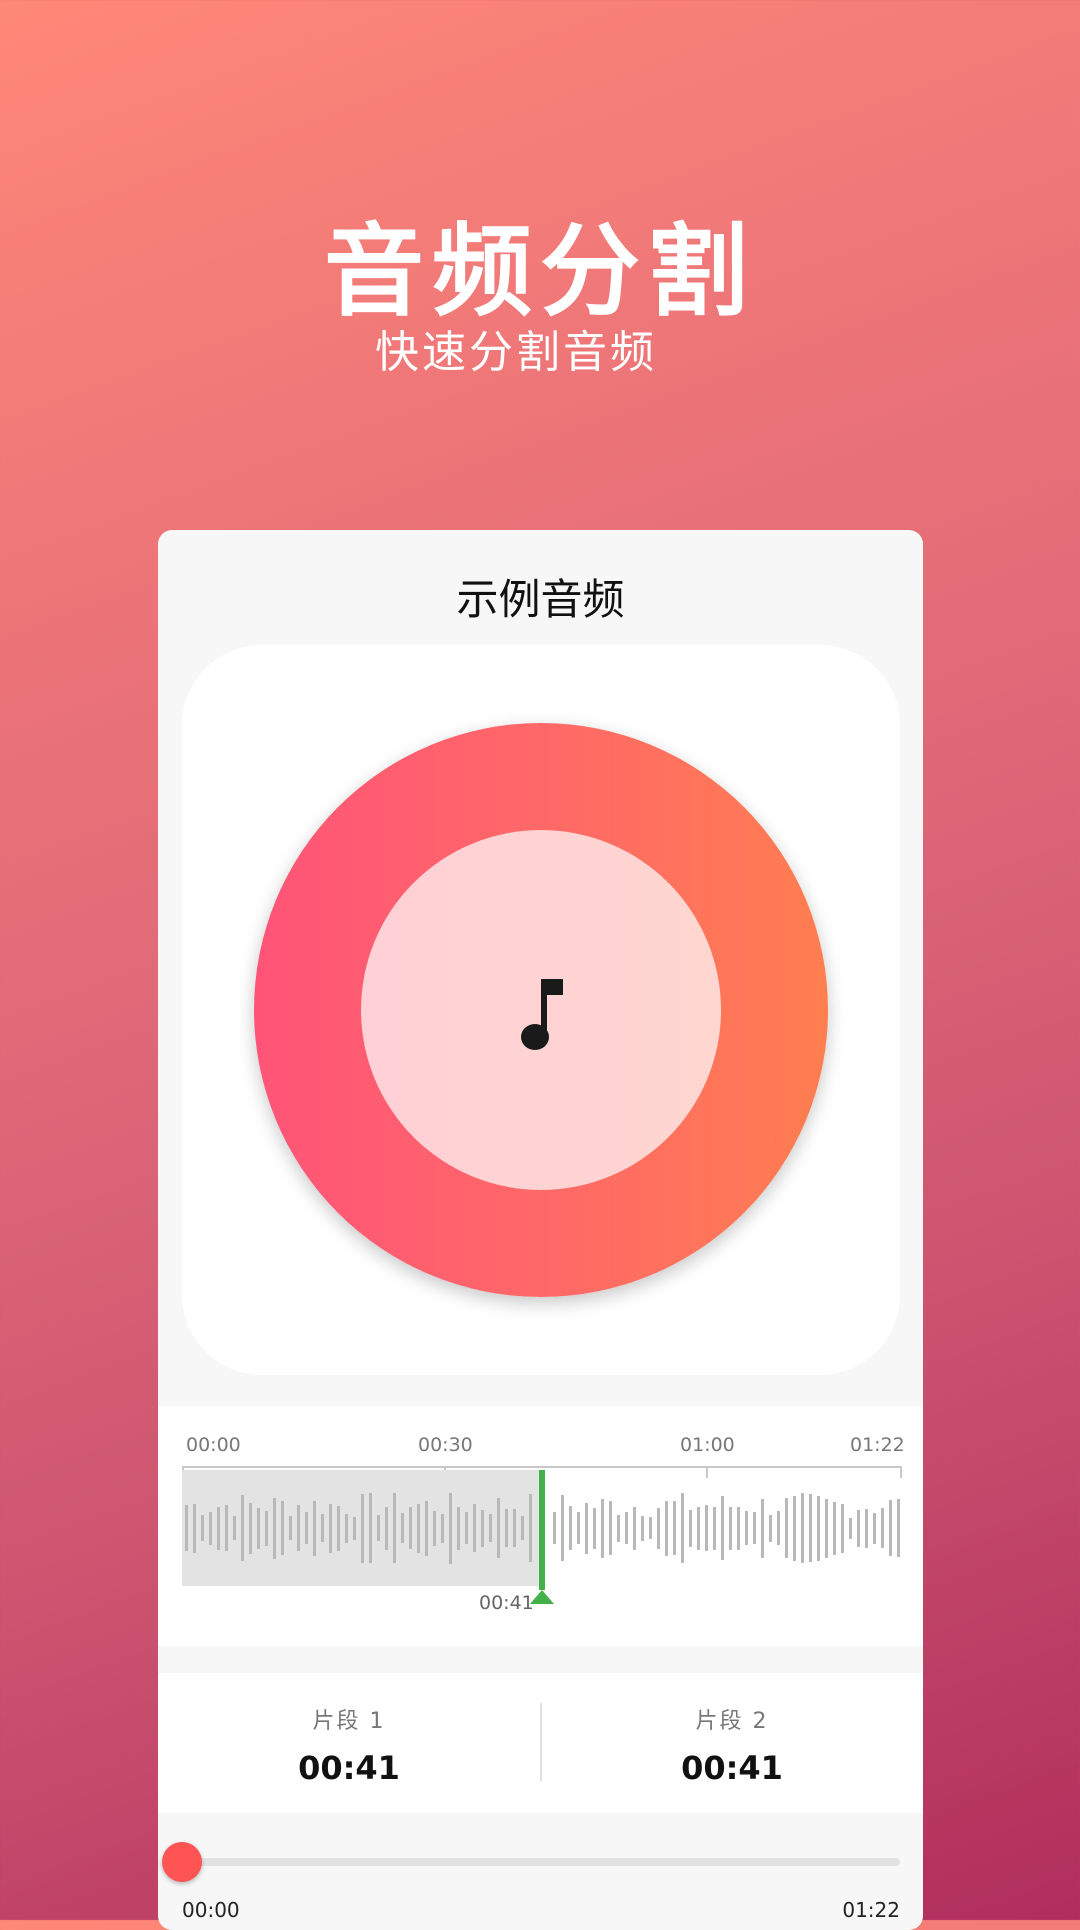 The height and width of the screenshot is (1930, 1080). What do you see at coordinates (349, 1745) in the screenshot?
I see `segment-1: 片段 1 00:41` at bounding box center [349, 1745].